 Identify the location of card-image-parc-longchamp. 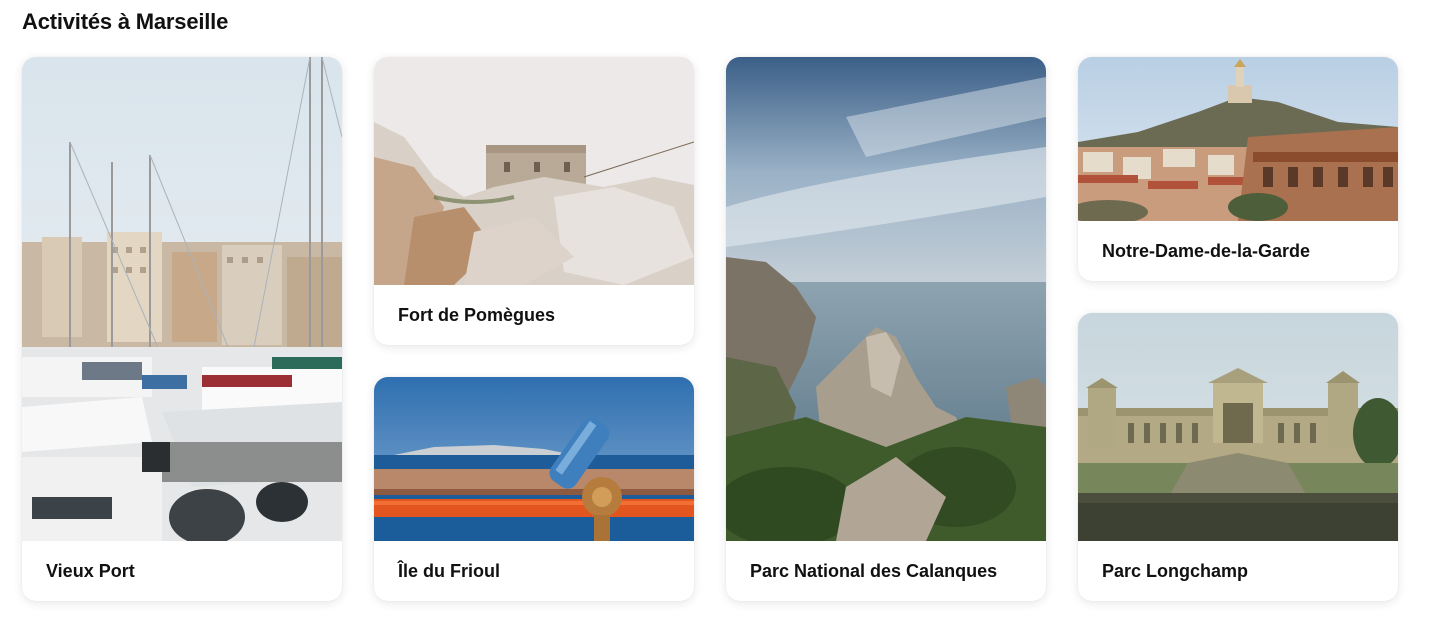
(1238, 427).